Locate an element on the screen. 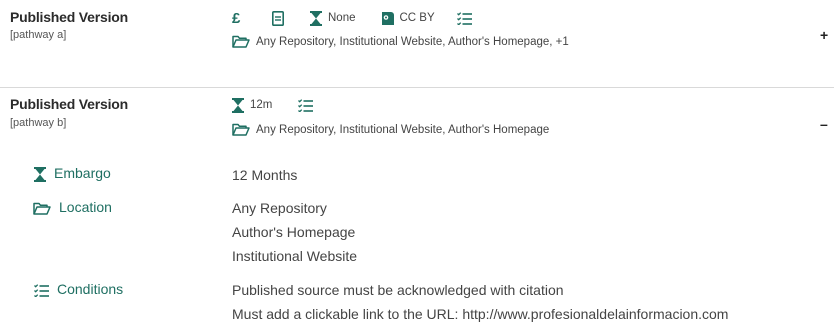 The height and width of the screenshot is (326, 834). pathway-b-icon-row: 12m is located at coordinates (273, 105).